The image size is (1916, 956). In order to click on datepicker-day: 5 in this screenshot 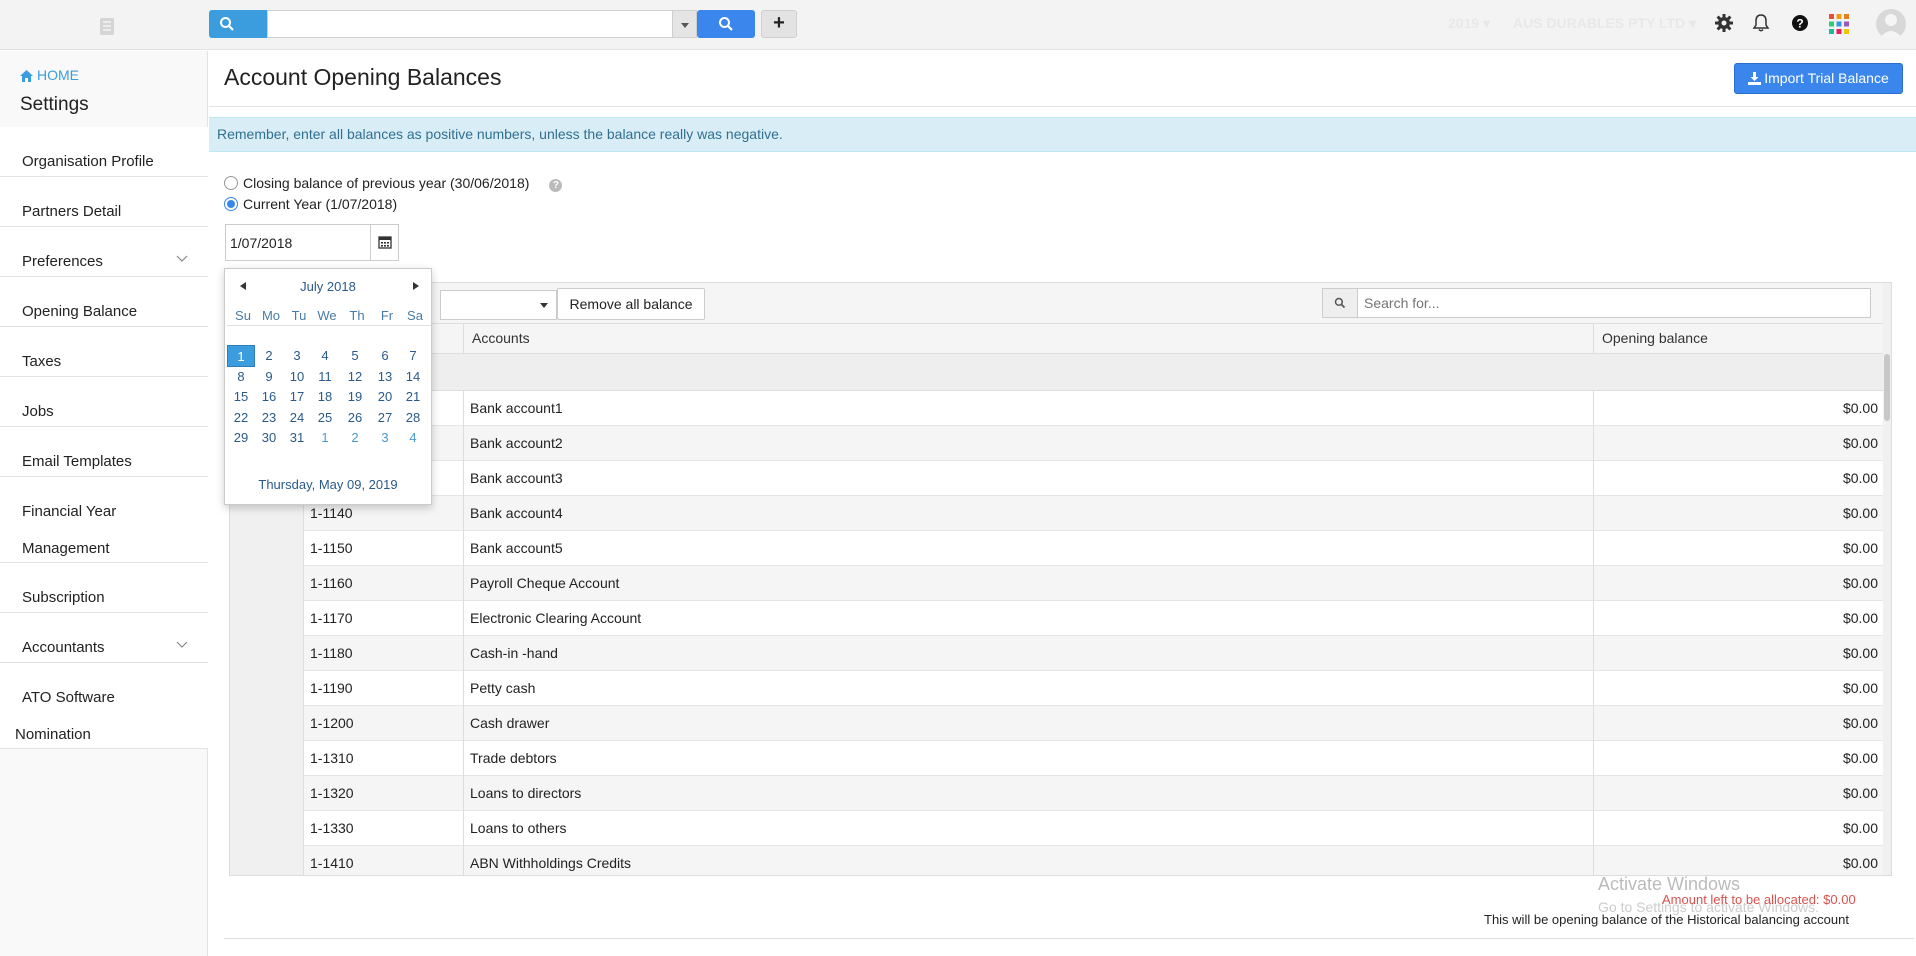, I will do `click(355, 356)`.